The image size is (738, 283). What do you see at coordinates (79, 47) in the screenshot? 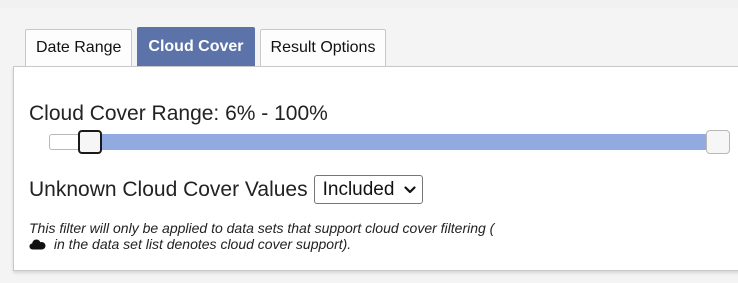
I see `tab-date-range: Date Range` at bounding box center [79, 47].